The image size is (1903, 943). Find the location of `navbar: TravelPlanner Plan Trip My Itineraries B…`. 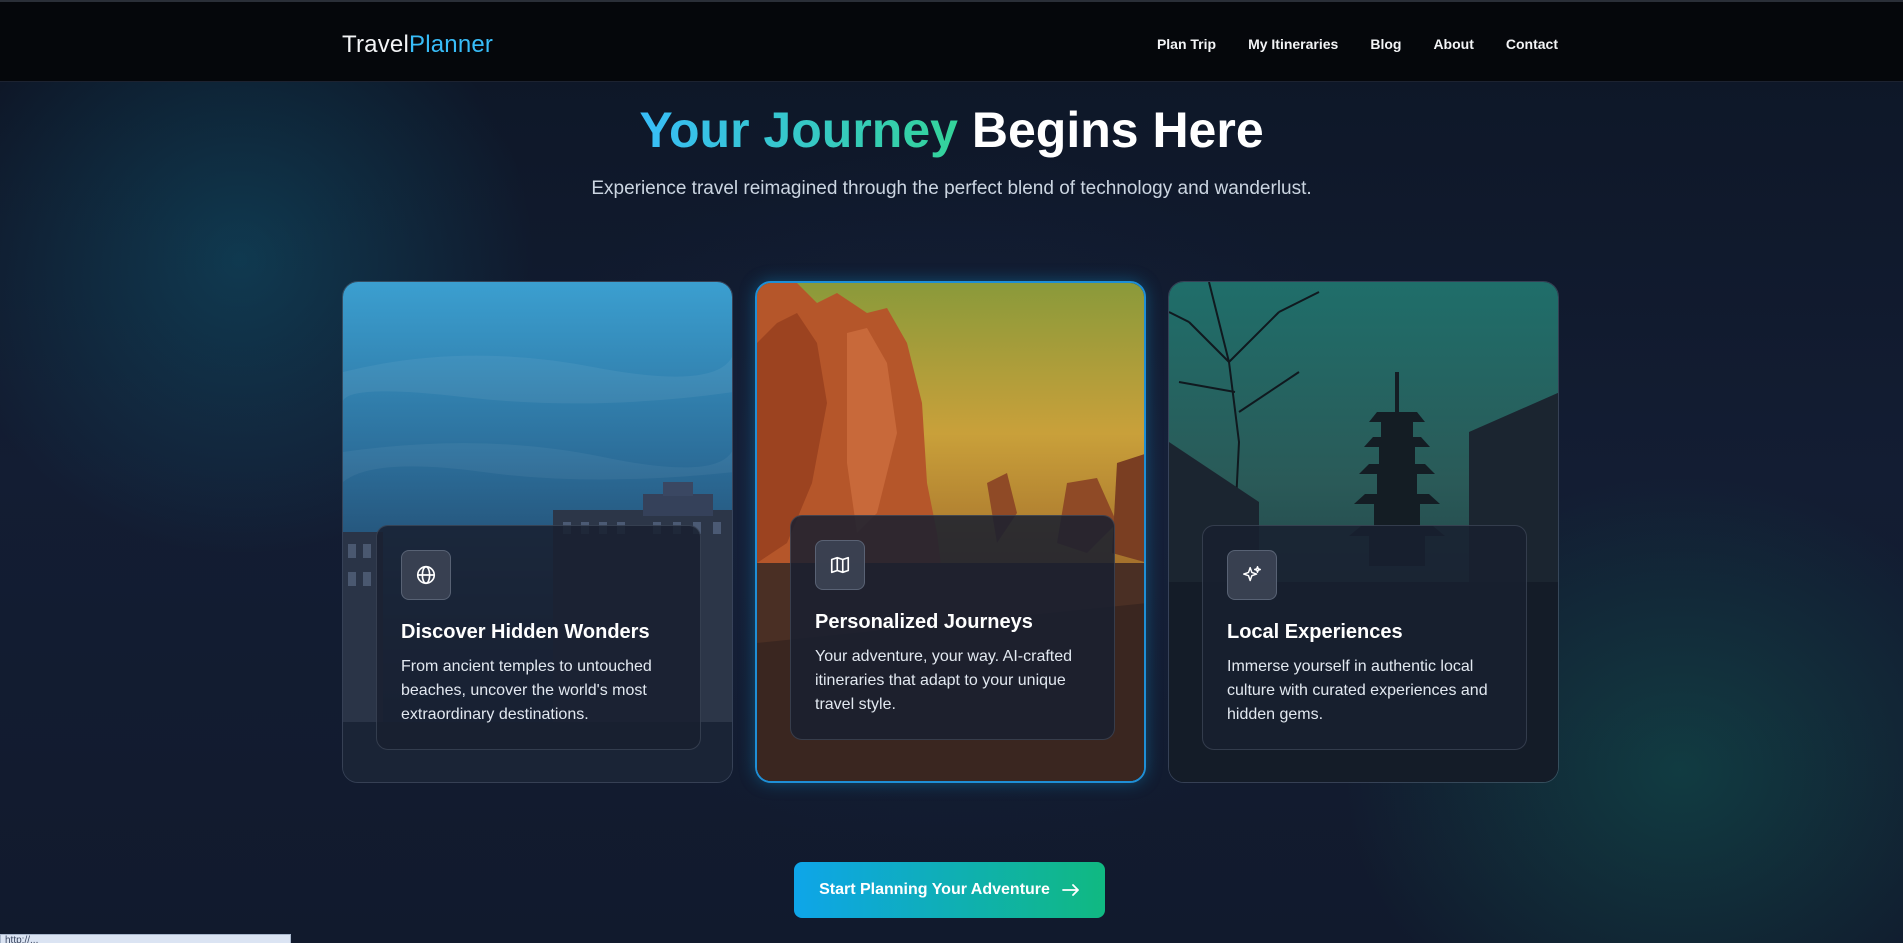

navbar: TravelPlanner Plan Trip My Itineraries B… is located at coordinates (951, 41).